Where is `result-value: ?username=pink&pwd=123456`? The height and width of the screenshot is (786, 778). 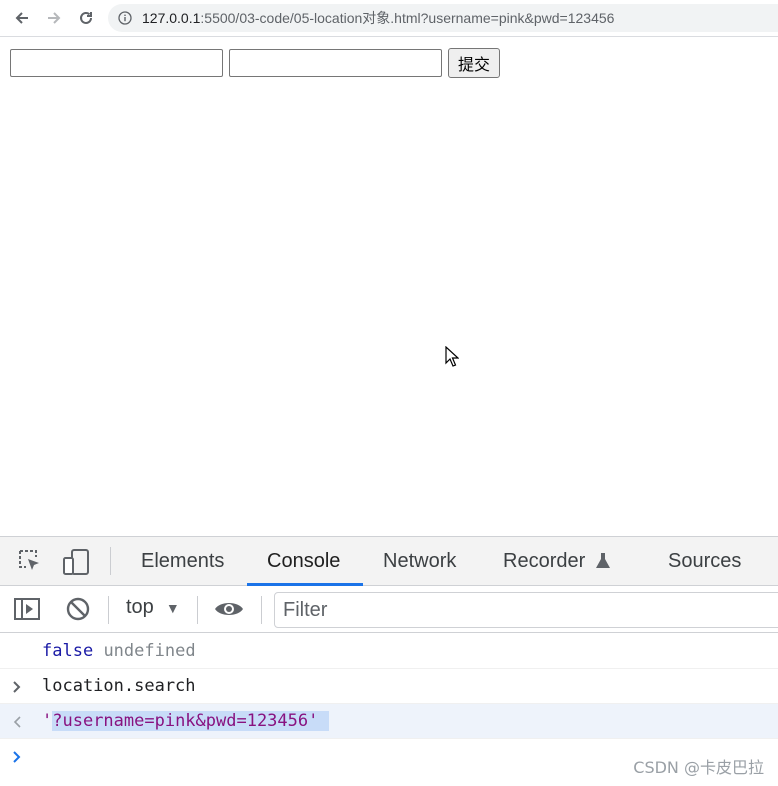 result-value: ?username=pink&pwd=123456 is located at coordinates (180, 721).